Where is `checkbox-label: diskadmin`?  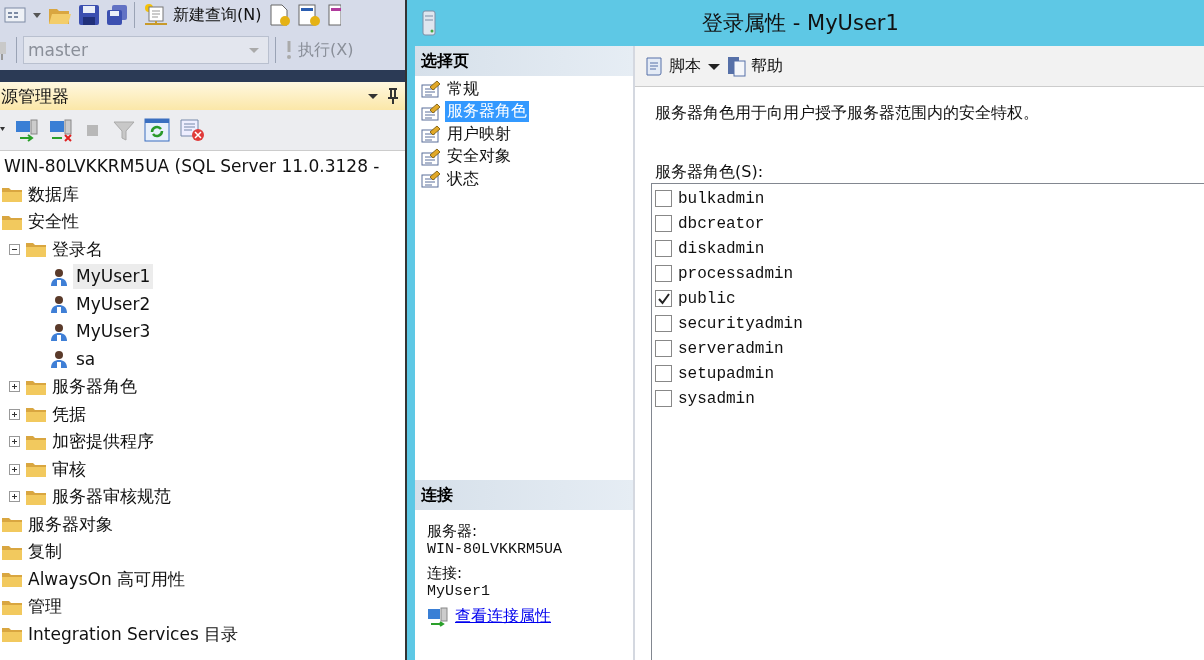 checkbox-label: diskadmin is located at coordinates (721, 248).